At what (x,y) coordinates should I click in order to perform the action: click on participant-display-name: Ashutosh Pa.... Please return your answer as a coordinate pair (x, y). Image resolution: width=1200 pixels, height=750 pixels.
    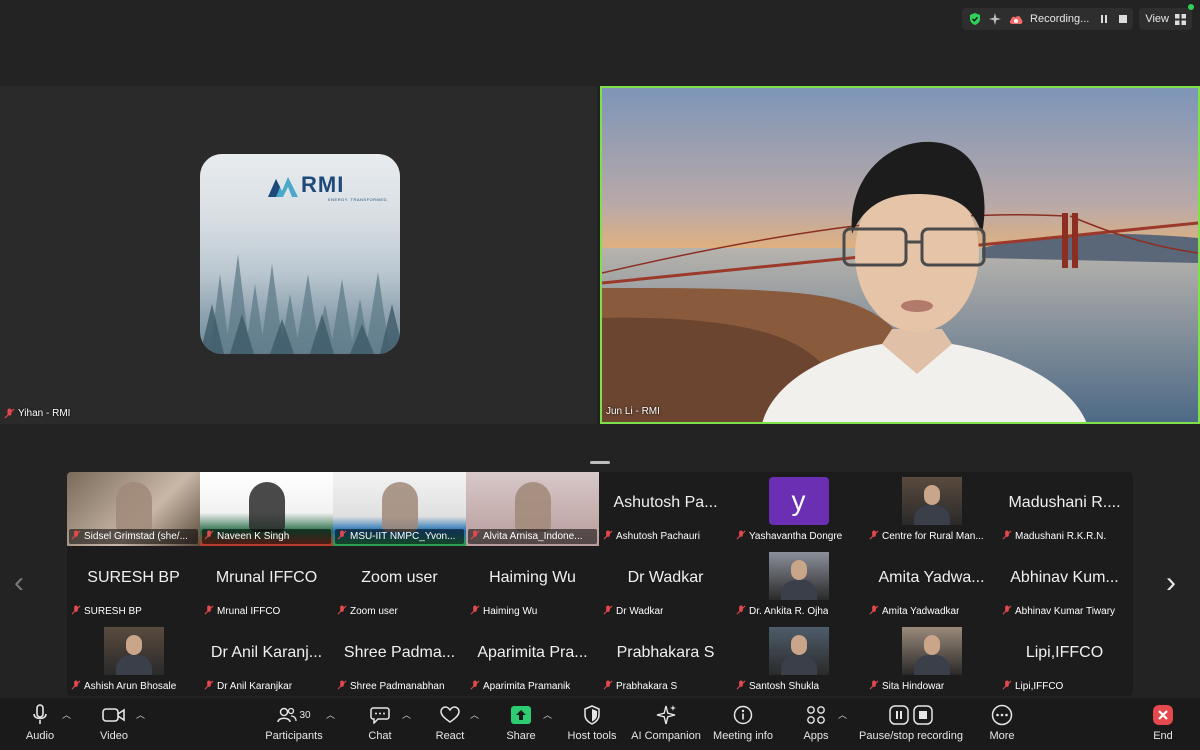
    Looking at the image, I should click on (665, 502).